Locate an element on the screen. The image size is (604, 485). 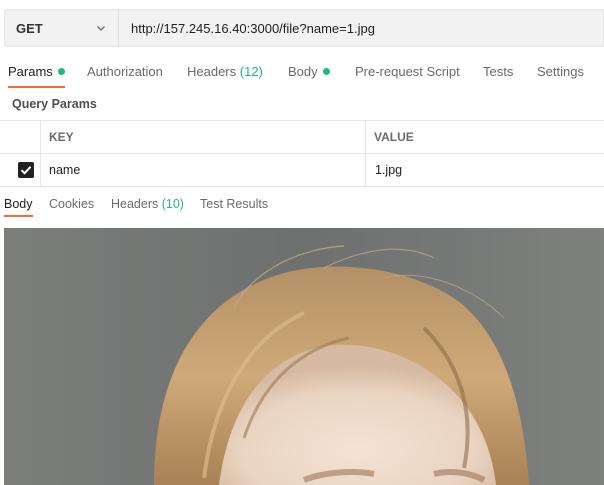
tab-count: (10) is located at coordinates (172, 204).